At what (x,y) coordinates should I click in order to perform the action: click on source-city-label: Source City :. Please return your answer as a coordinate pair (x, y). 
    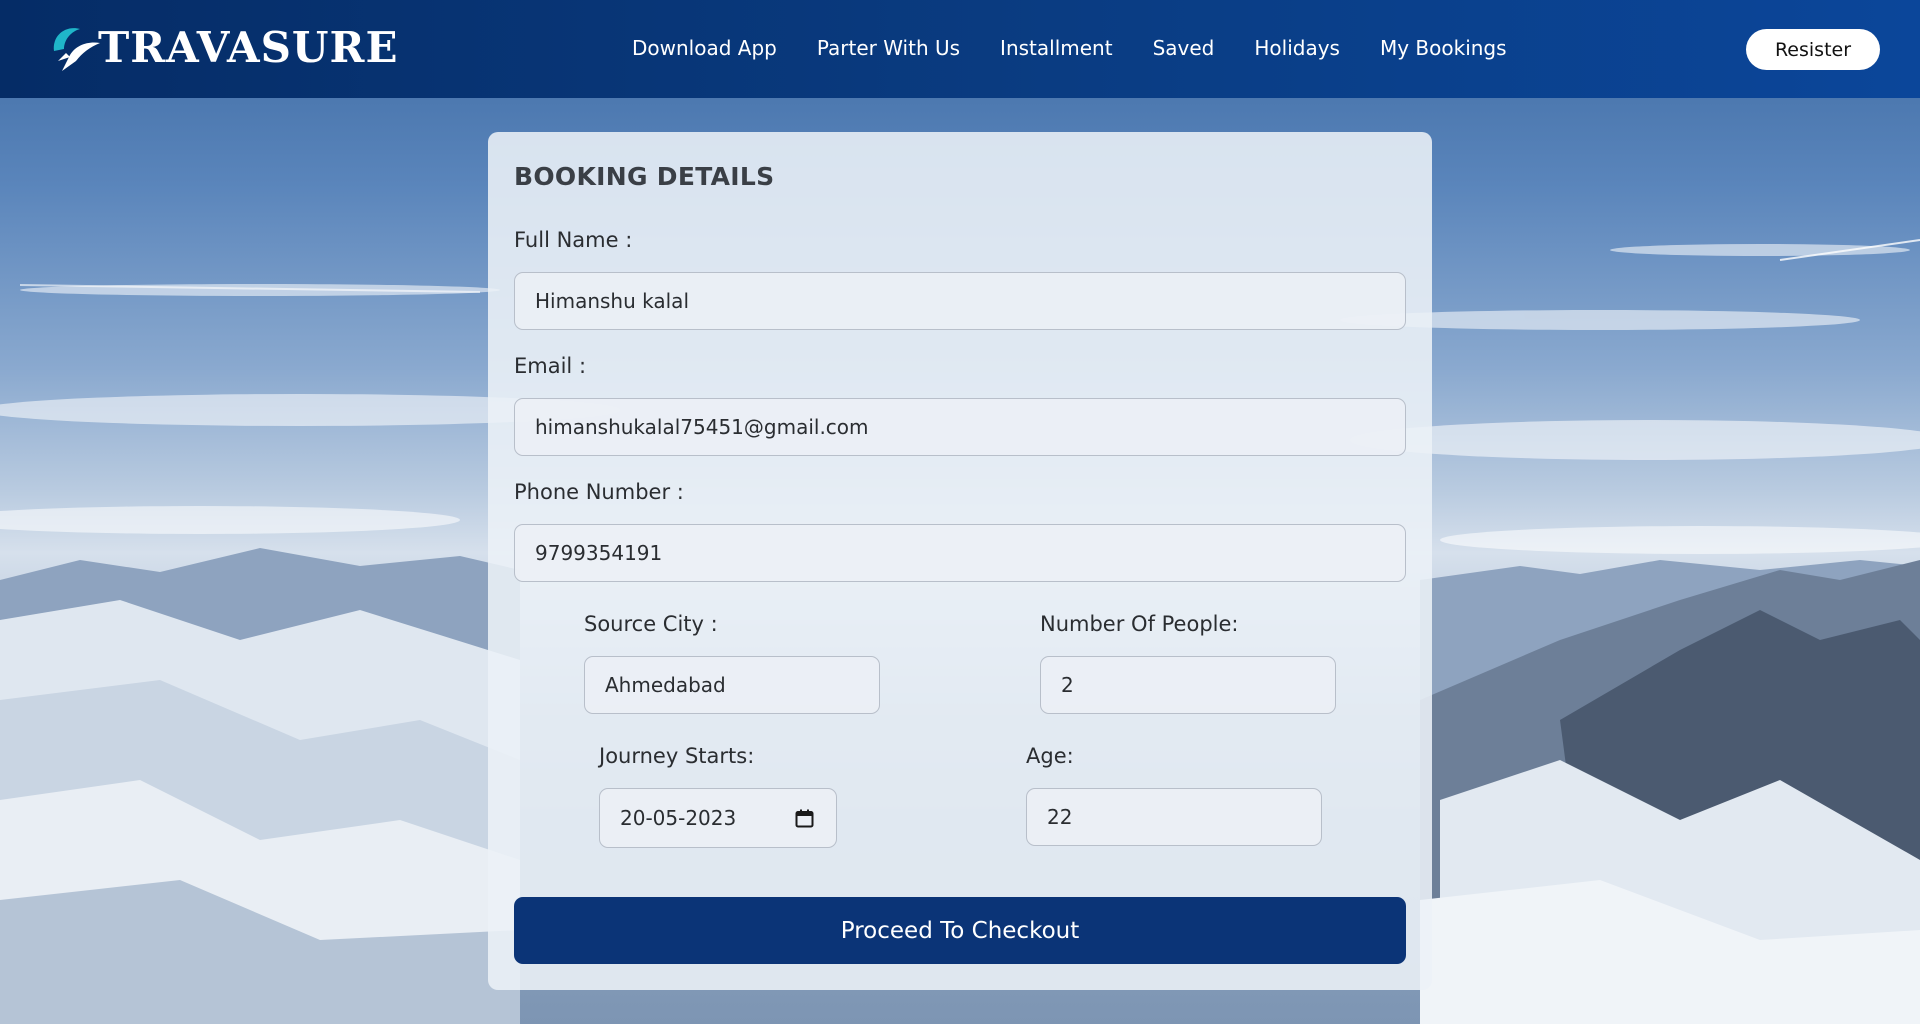
    Looking at the image, I should click on (651, 624).